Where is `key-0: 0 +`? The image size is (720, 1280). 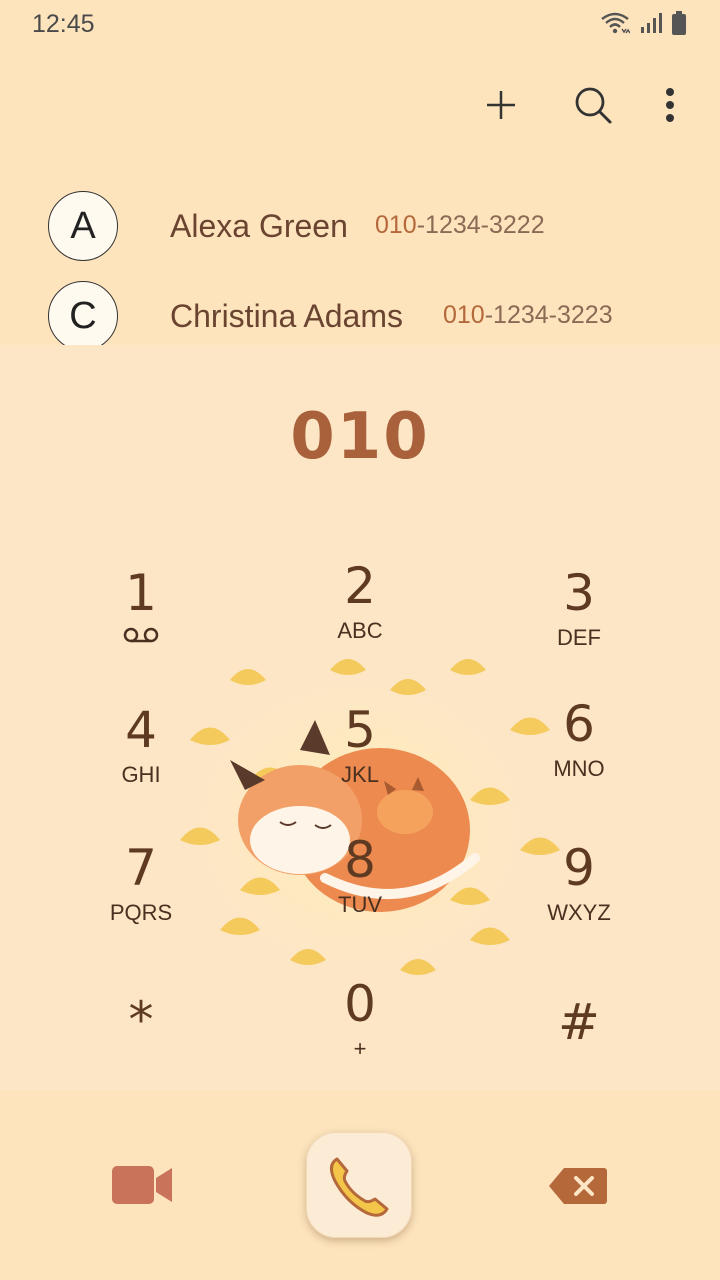 key-0: 0 + is located at coordinates (360, 1034).